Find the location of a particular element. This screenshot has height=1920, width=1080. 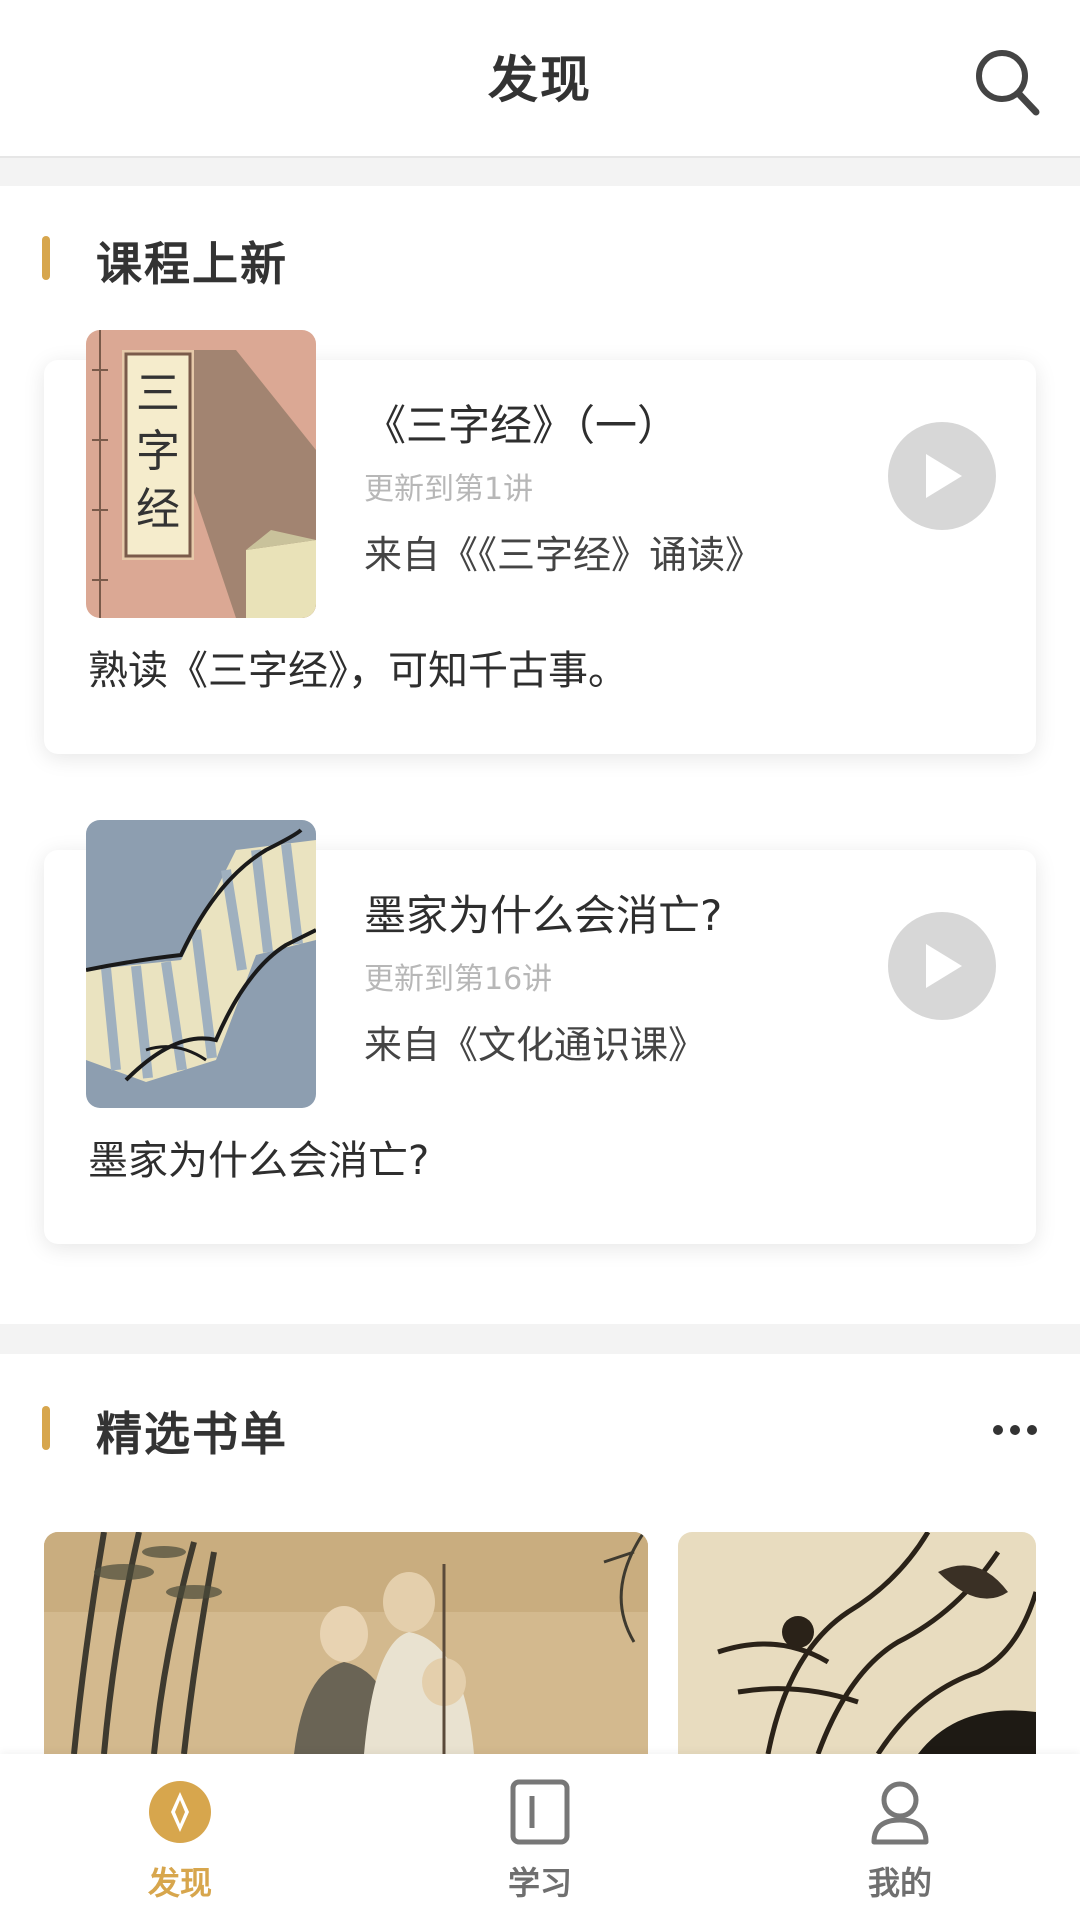

page-title: 发现 is located at coordinates (540, 80).